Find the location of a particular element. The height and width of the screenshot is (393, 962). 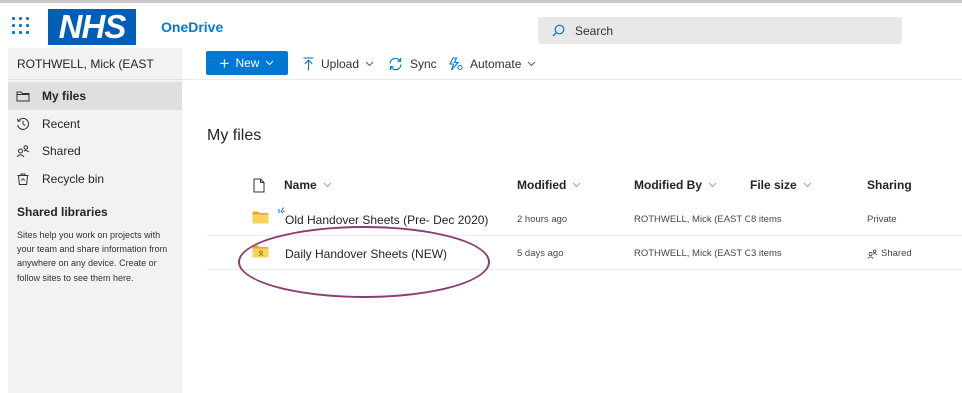

file-type-column-header is located at coordinates (259, 185).